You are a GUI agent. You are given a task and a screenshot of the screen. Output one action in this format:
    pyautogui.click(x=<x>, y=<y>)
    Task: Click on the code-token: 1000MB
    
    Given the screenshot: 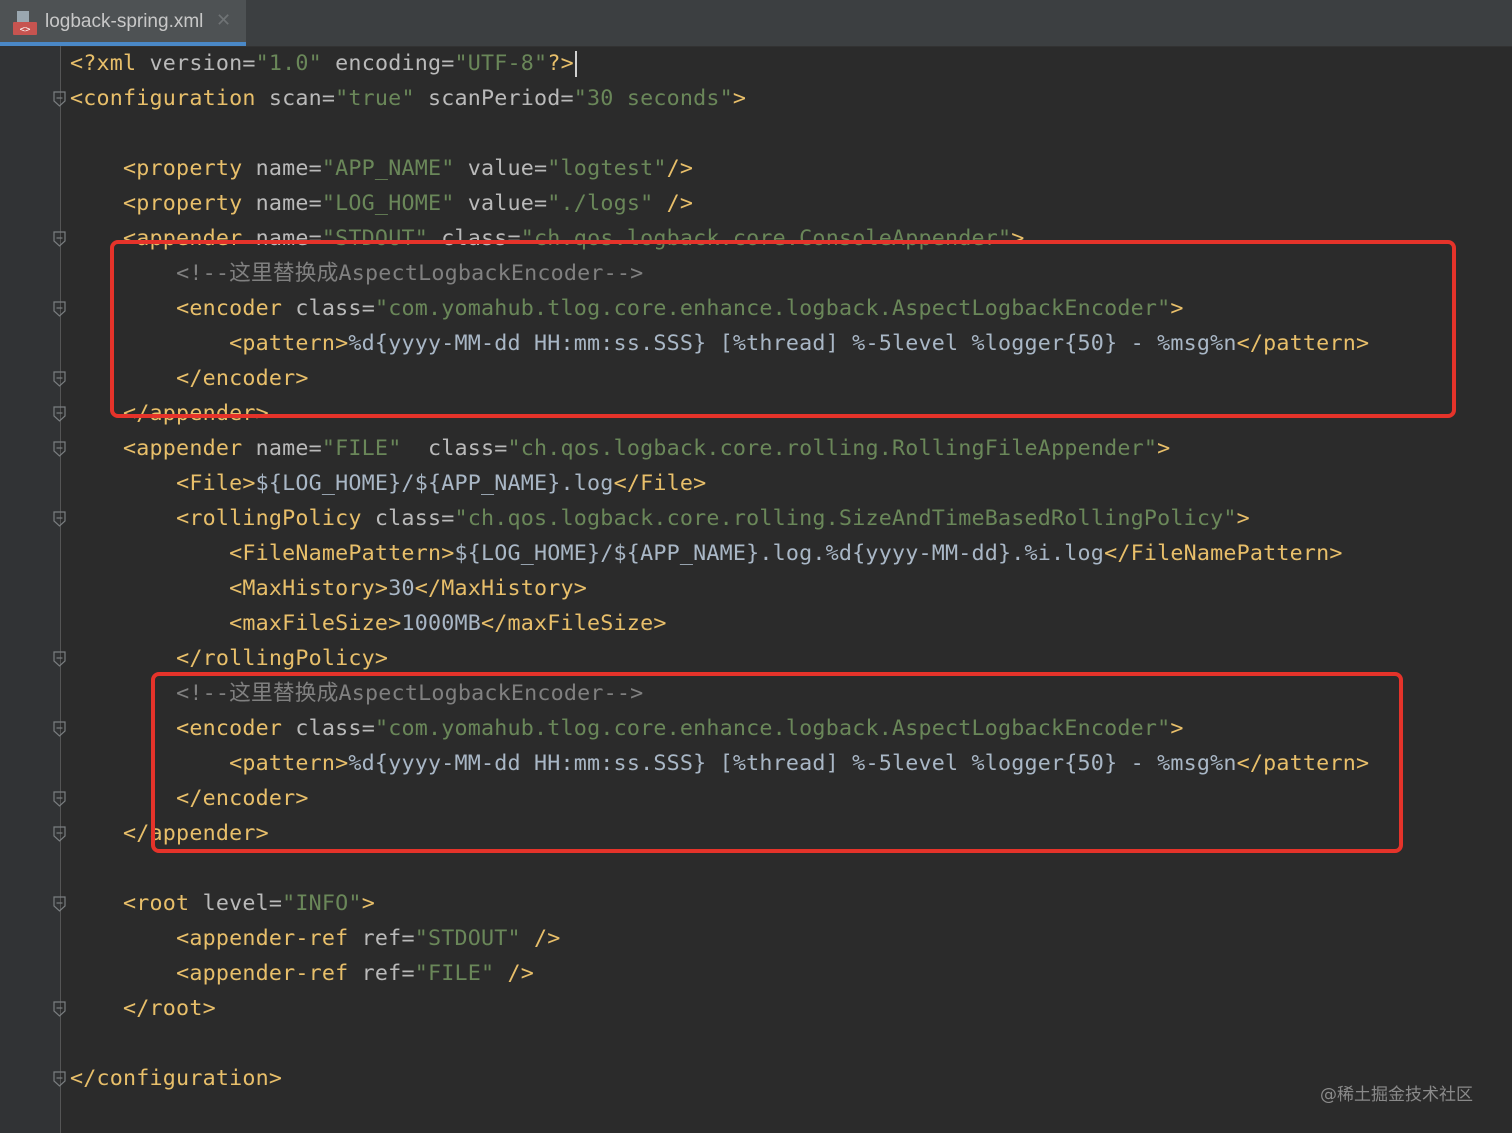 What is the action you would take?
    pyautogui.click(x=441, y=623)
    